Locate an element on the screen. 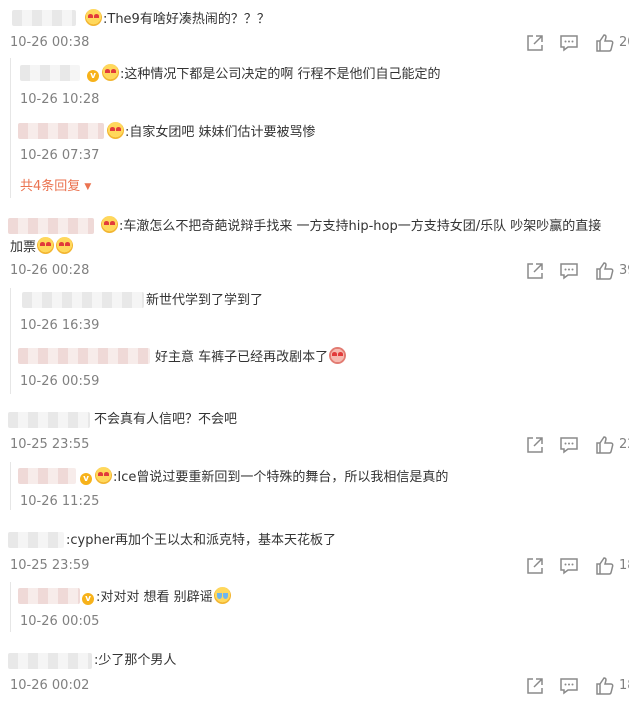 Image resolution: width=629 pixels, height=701 pixels. reply-time: 10-26 11:25 is located at coordinates (60, 501).